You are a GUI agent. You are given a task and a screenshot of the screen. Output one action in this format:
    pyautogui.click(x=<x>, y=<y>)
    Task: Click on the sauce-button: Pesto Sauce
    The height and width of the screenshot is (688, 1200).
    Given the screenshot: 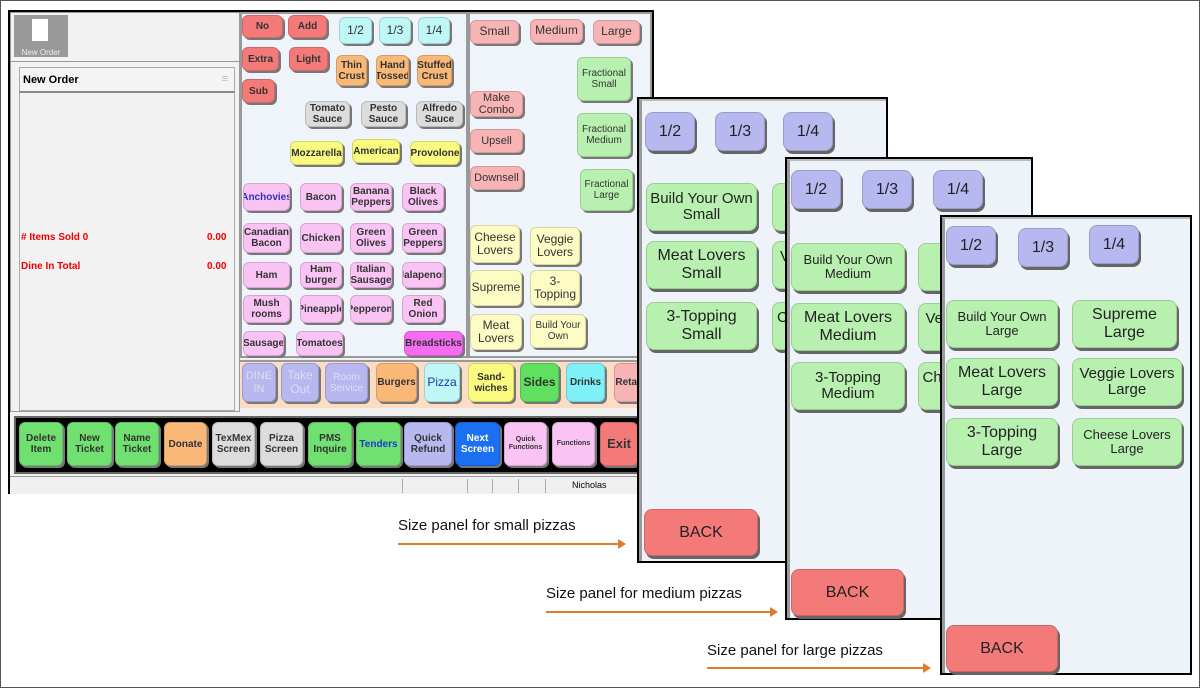 What is the action you would take?
    pyautogui.click(x=383, y=114)
    